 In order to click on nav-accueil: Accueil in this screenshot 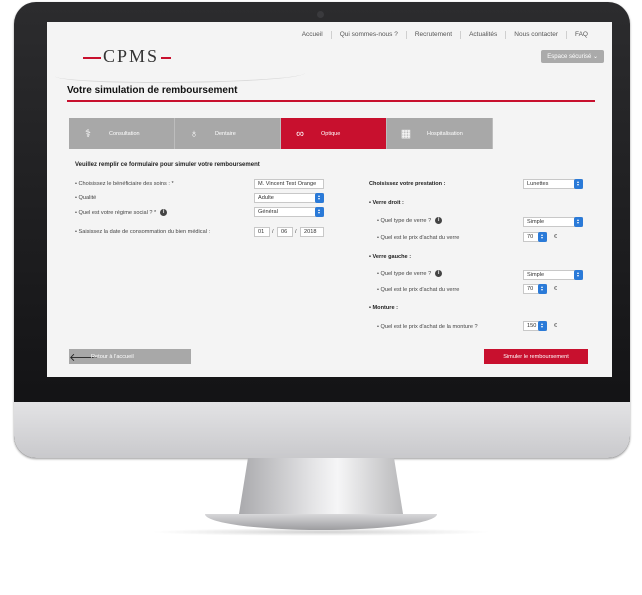, I will do `click(312, 35)`.